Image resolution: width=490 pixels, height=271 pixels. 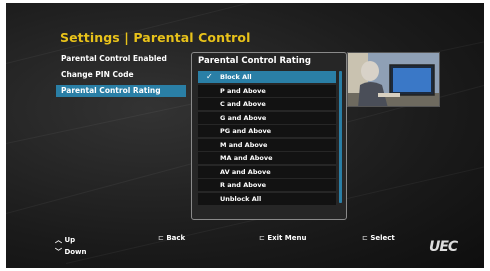 What do you see at coordinates (267, 104) in the screenshot?
I see `rating-option-c: C and Above` at bounding box center [267, 104].